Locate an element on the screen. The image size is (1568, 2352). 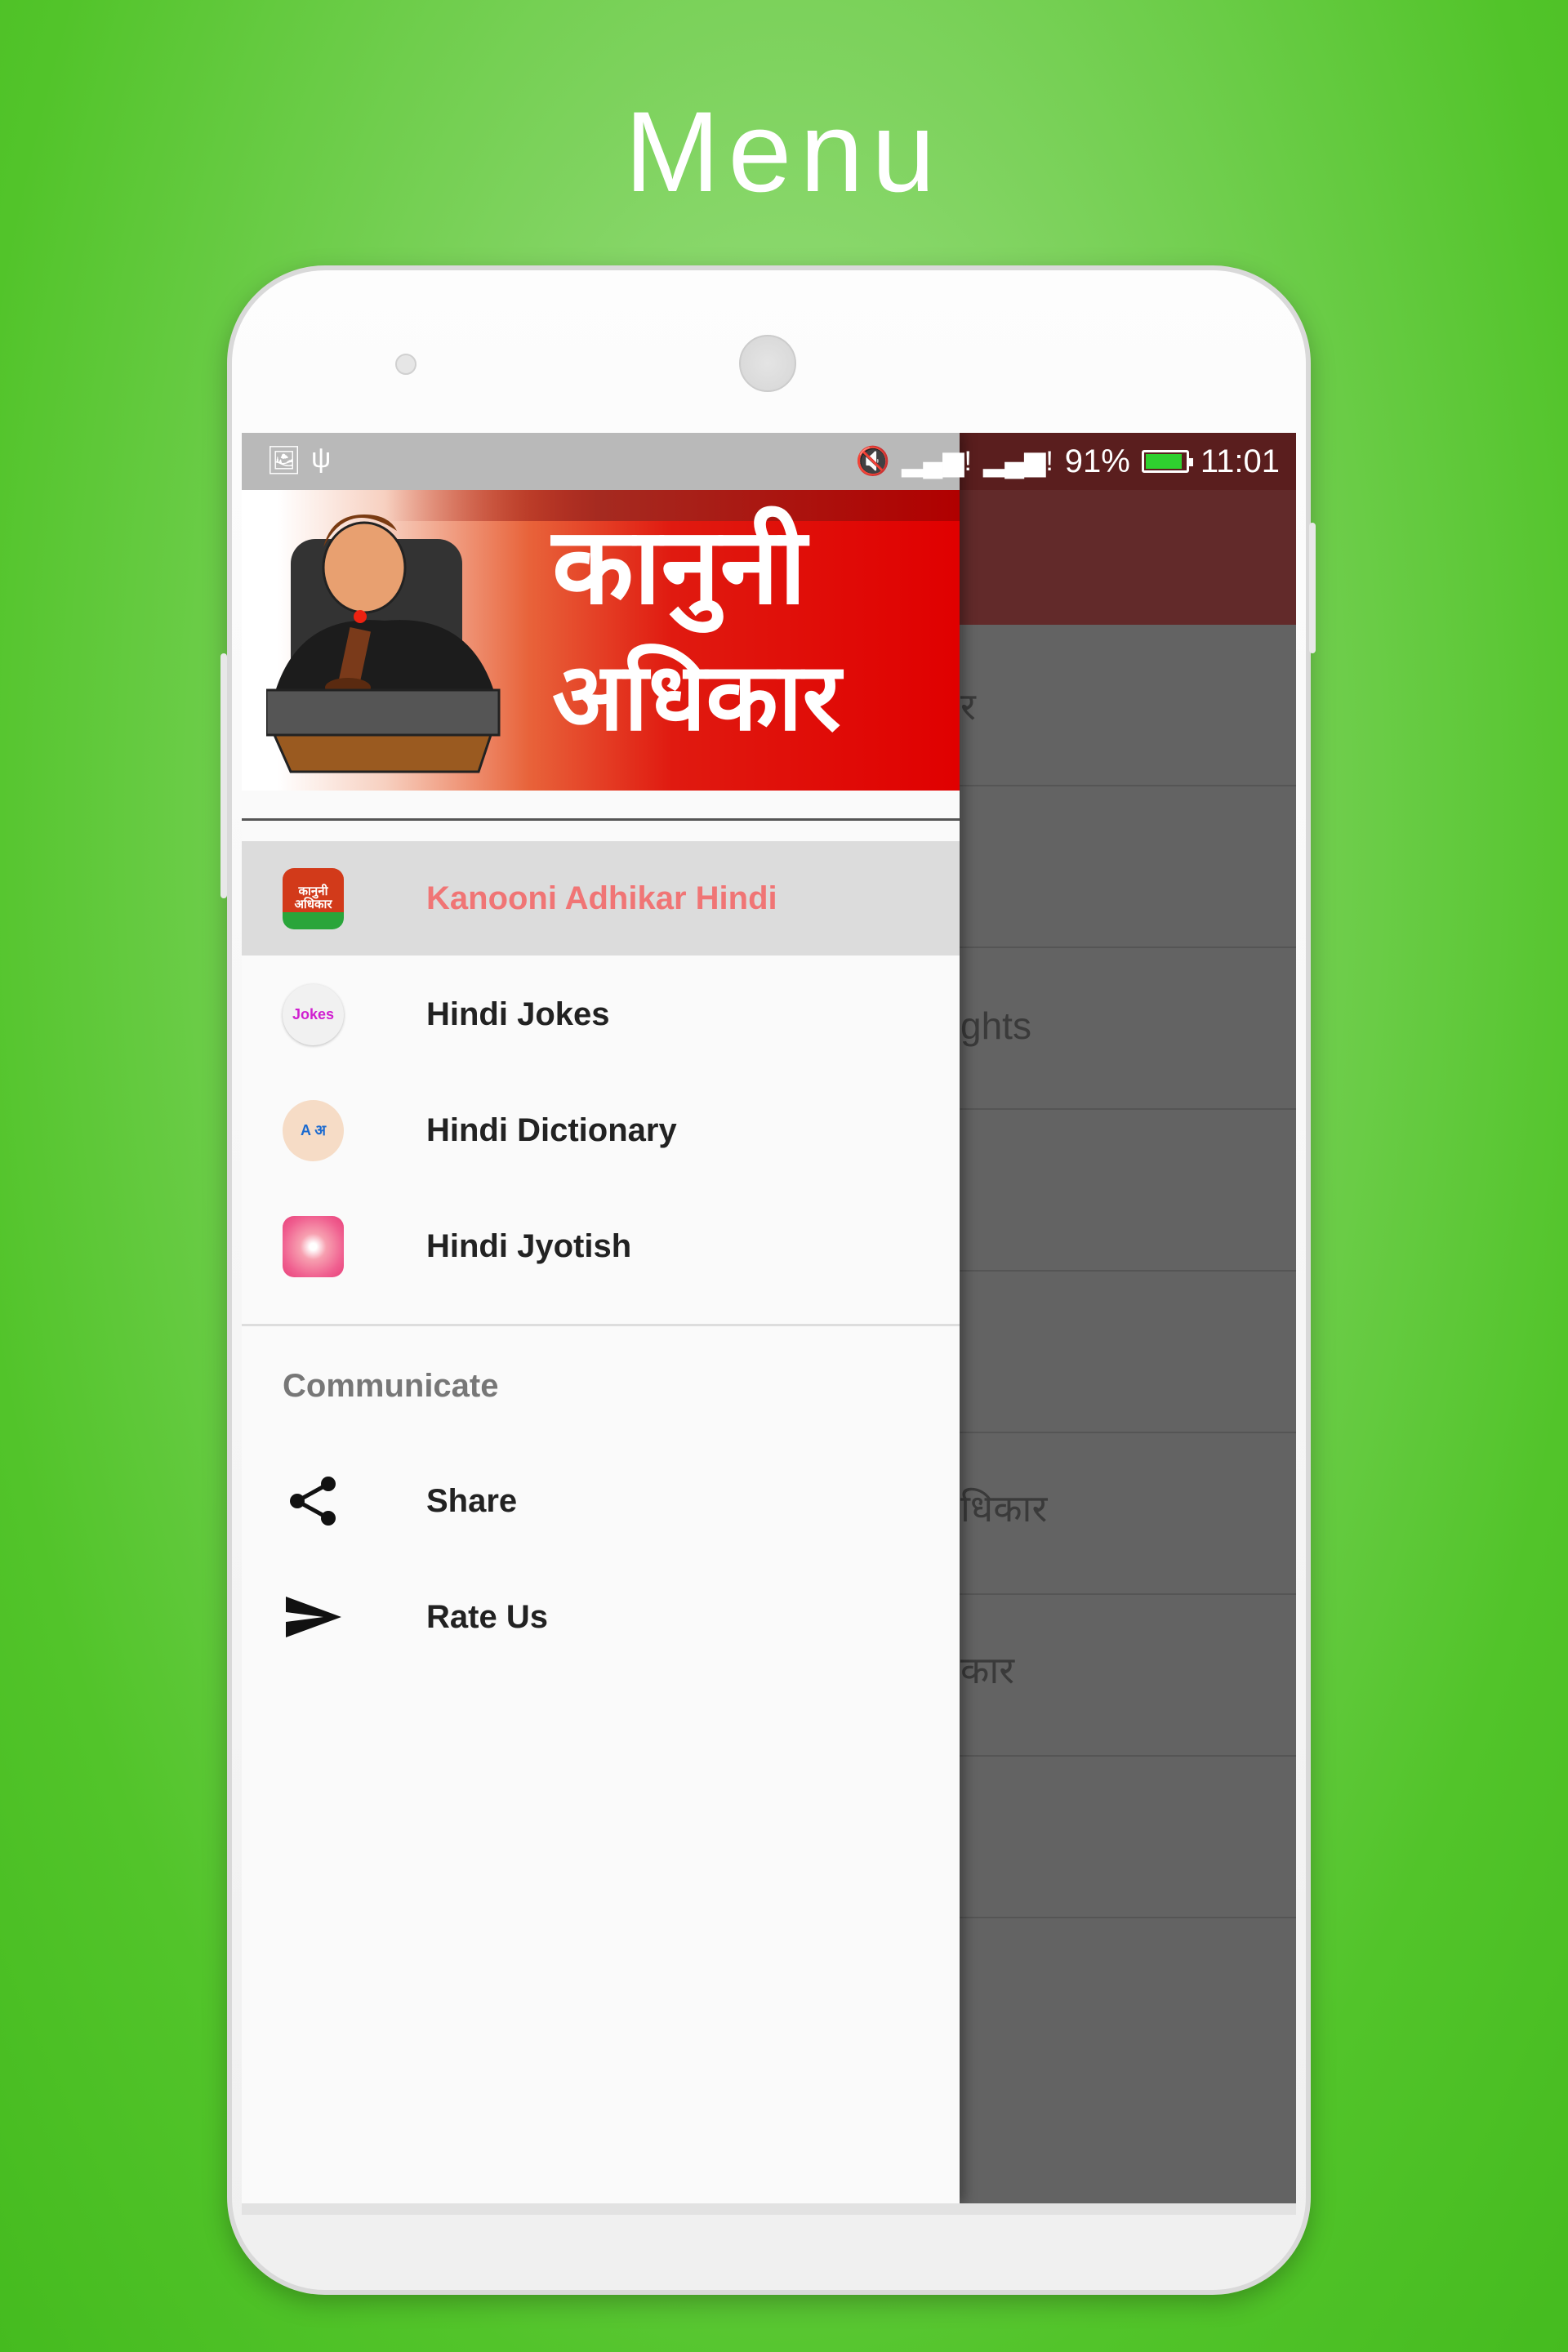
drawer-item-hindi-jyotish: Hindi Jyotish is located at coordinates (601, 1246).